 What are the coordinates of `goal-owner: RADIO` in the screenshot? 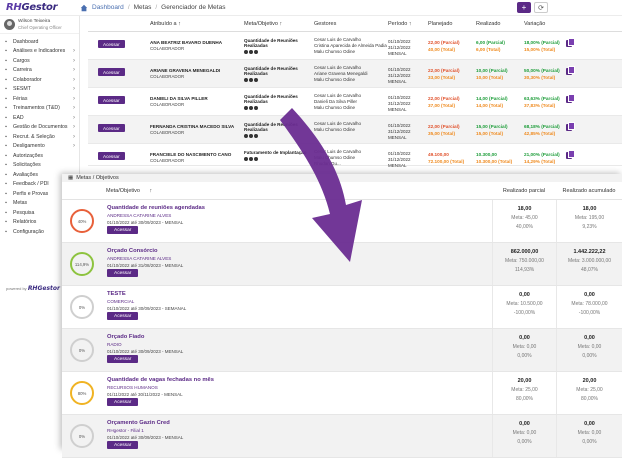 It's located at (114, 344).